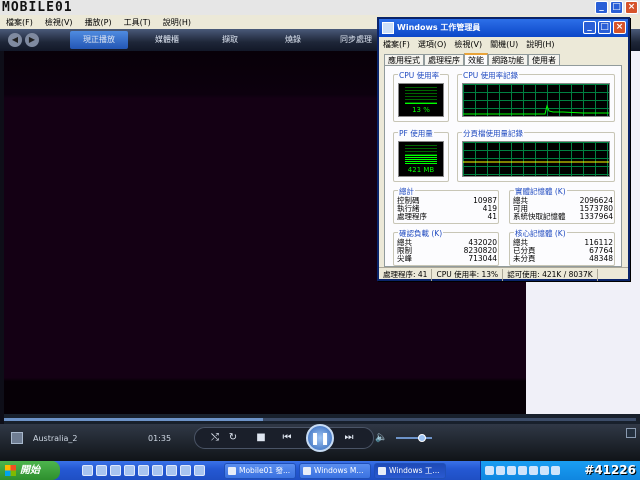 The width and height of the screenshot is (640, 480). Describe the element at coordinates (55, 438) in the screenshot. I see `track-name: Australia_2` at that location.